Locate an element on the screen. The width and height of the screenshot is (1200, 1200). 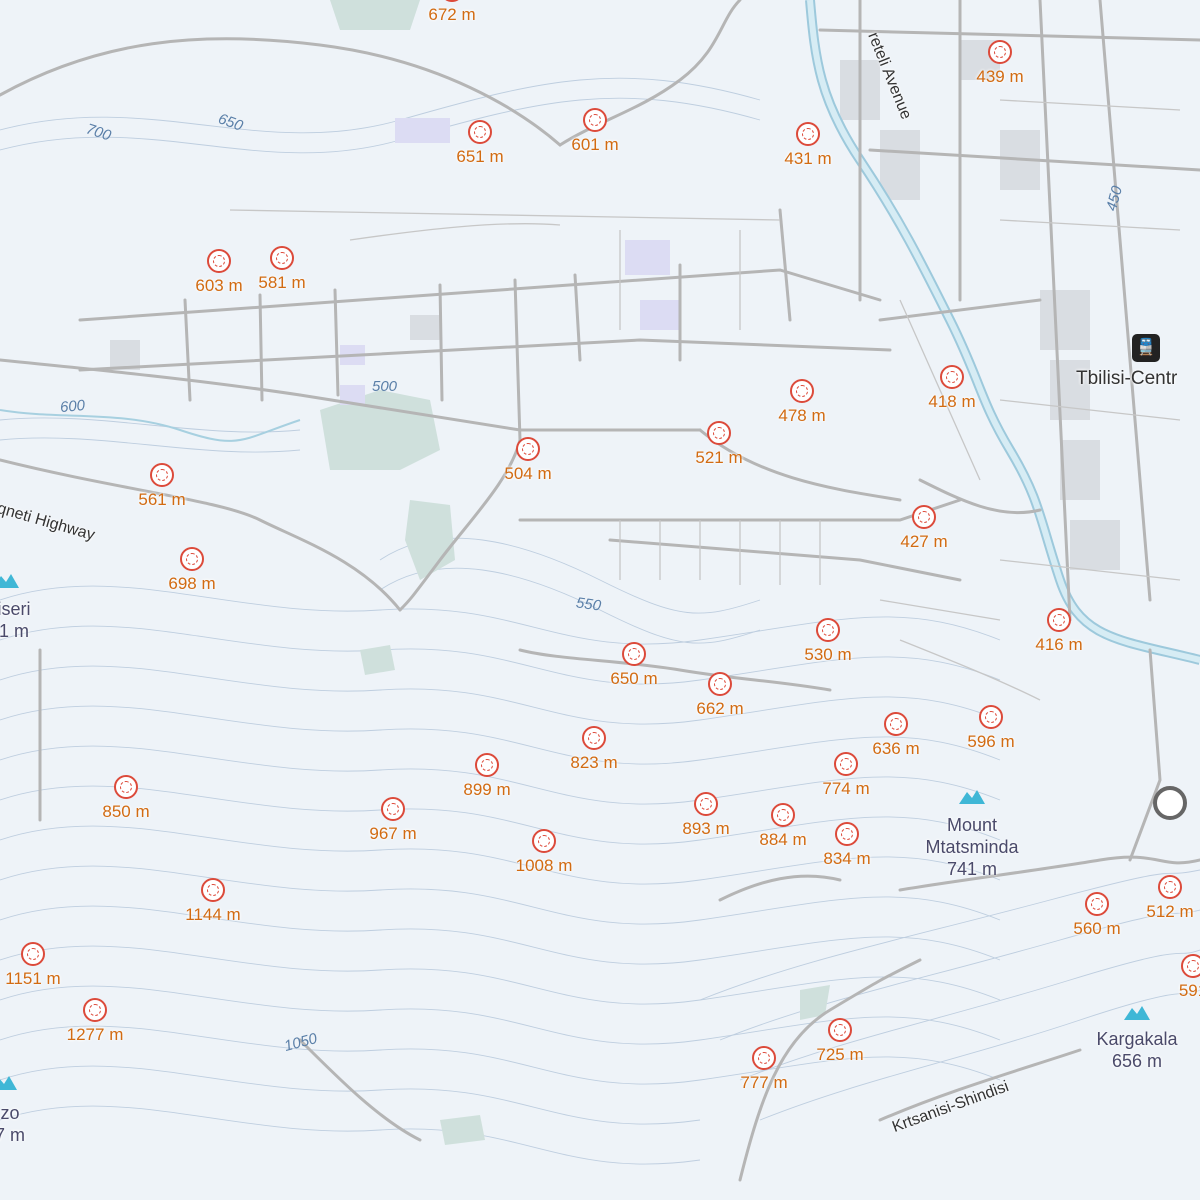
current-location-icon is located at coordinates (1170, 803).